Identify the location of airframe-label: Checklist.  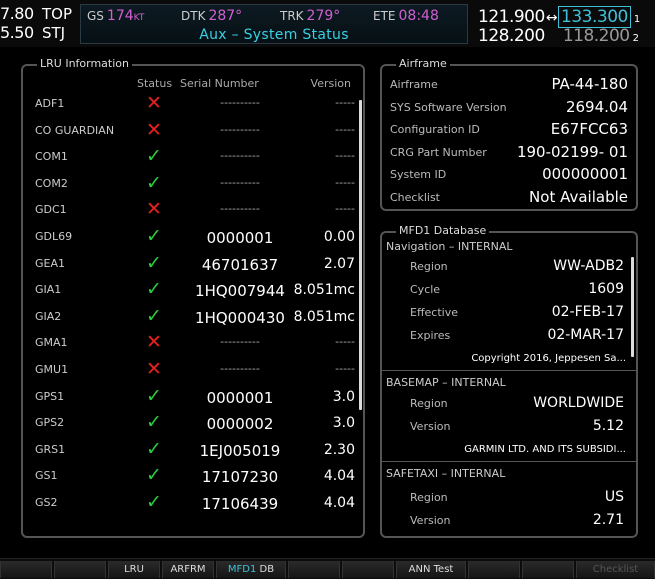
(415, 197).